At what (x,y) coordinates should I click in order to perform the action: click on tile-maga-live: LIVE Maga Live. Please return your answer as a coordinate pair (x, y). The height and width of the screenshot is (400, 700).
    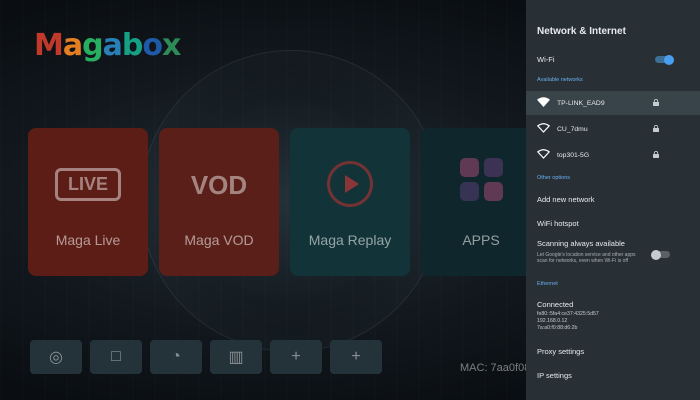
    Looking at the image, I should click on (88, 202).